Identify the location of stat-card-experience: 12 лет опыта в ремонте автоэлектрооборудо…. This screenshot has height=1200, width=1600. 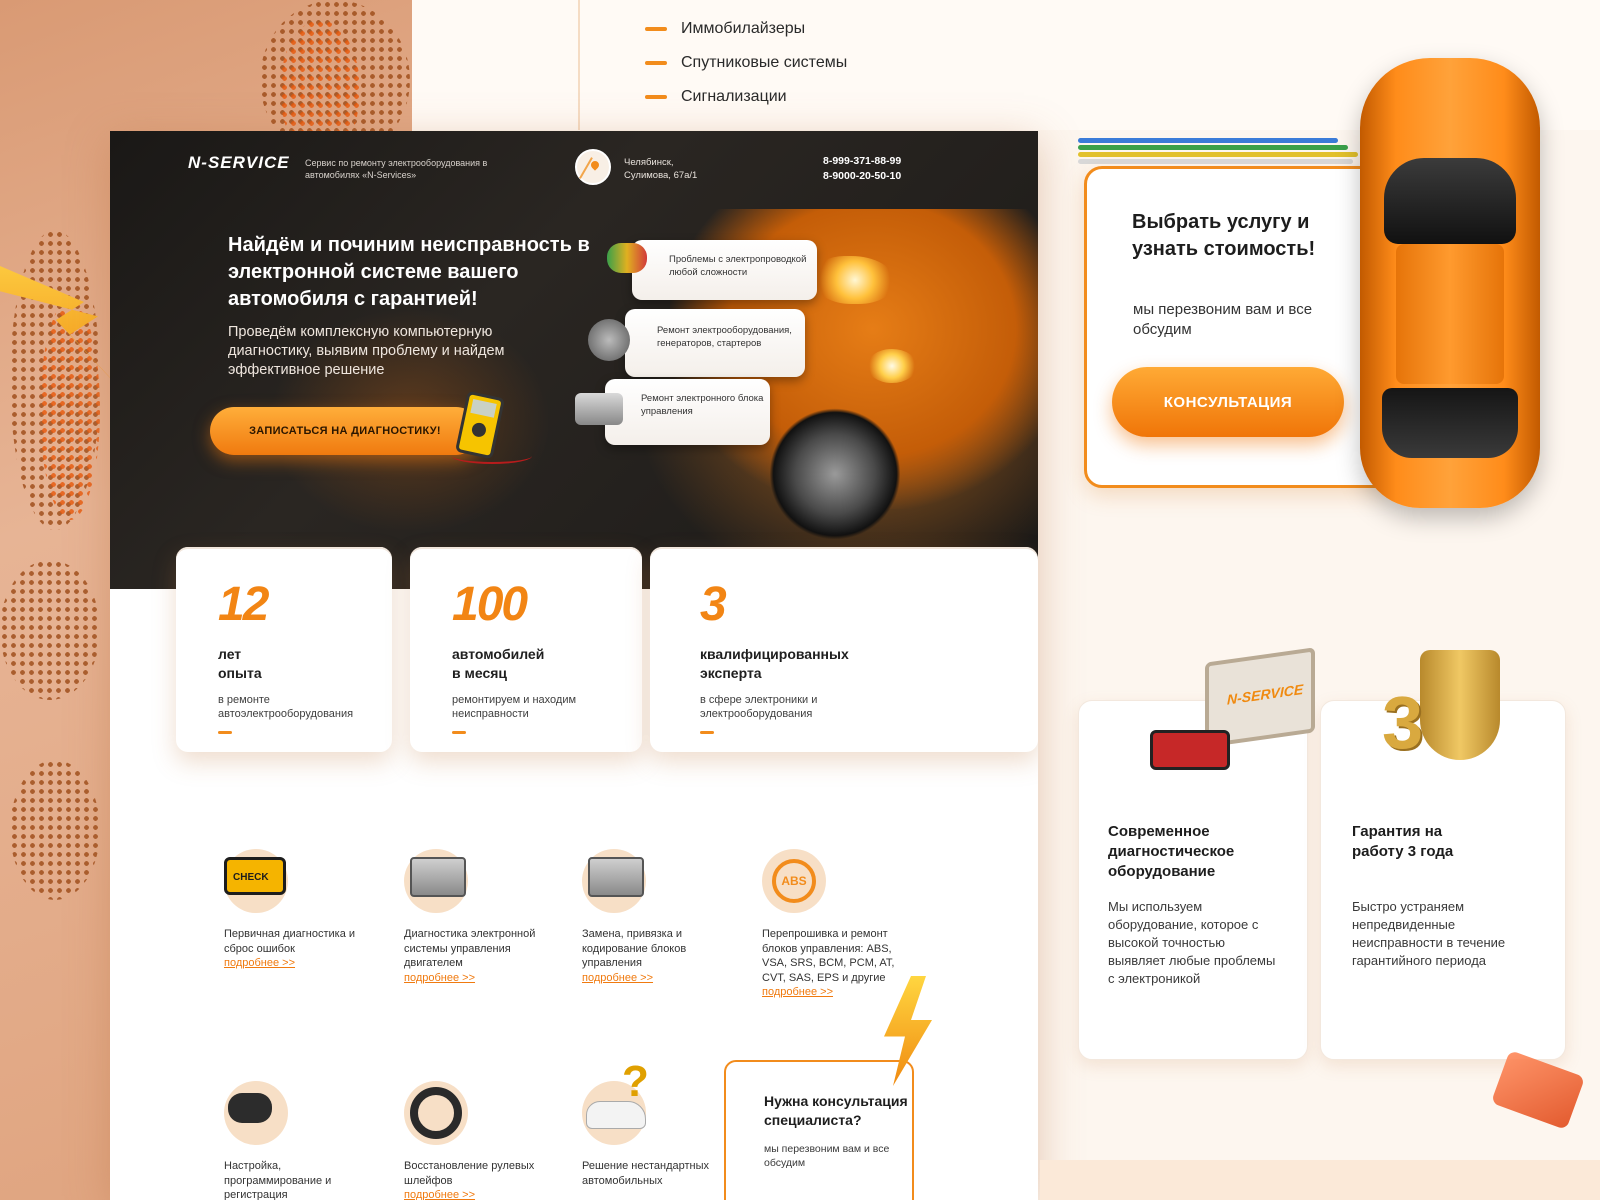
(284, 649).